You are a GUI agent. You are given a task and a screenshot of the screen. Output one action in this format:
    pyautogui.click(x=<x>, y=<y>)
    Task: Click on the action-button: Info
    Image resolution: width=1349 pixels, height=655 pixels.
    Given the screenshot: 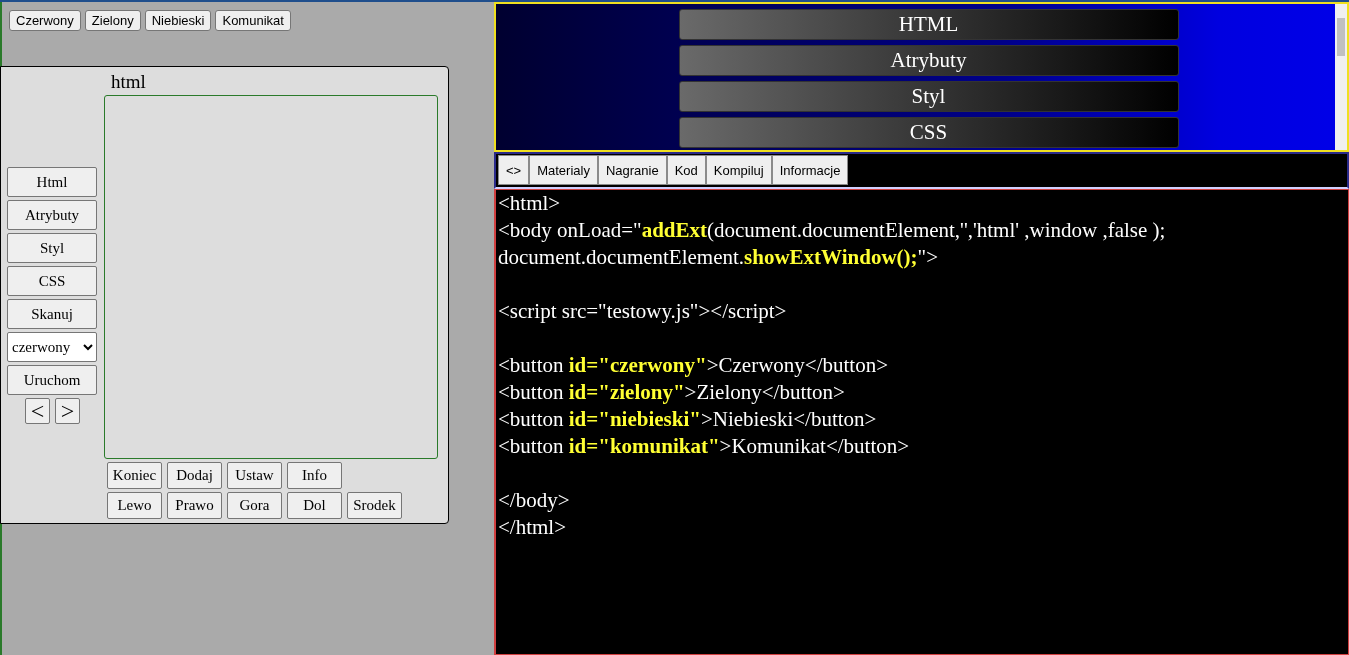 What is the action you would take?
    pyautogui.click(x=314, y=475)
    